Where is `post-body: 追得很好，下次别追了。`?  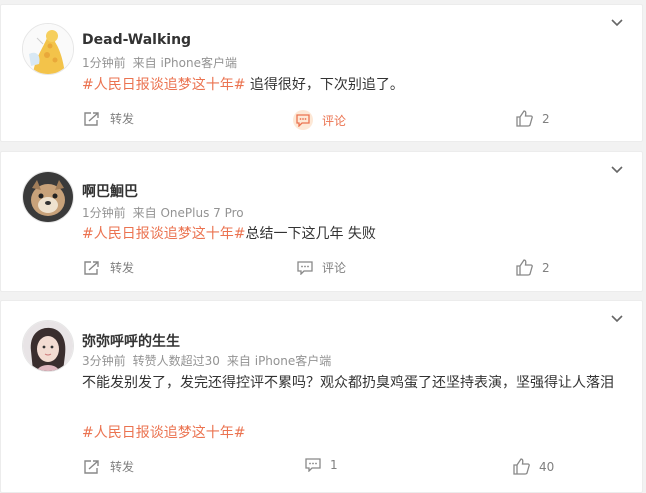 post-body: 追得很好，下次别追了。 is located at coordinates (324, 85).